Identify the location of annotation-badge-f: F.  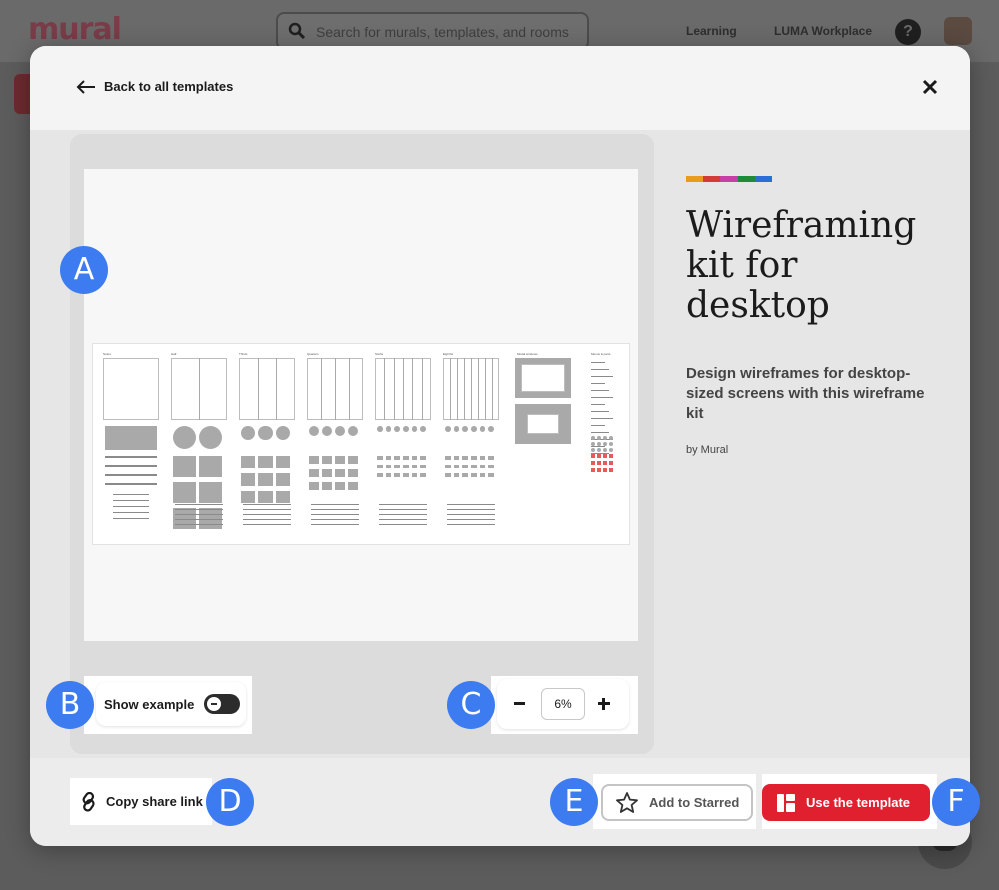
(956, 802).